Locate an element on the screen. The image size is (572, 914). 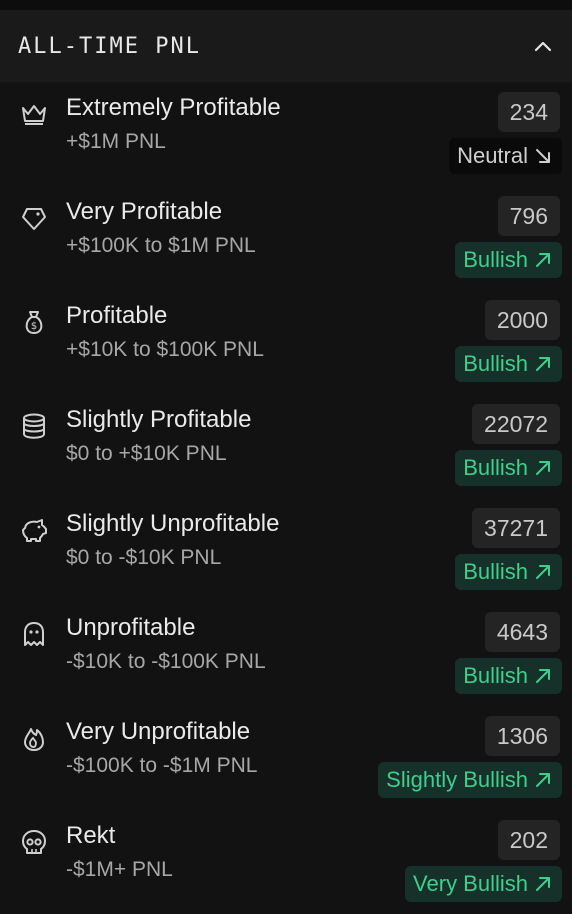
gem-icon is located at coordinates (34, 218).